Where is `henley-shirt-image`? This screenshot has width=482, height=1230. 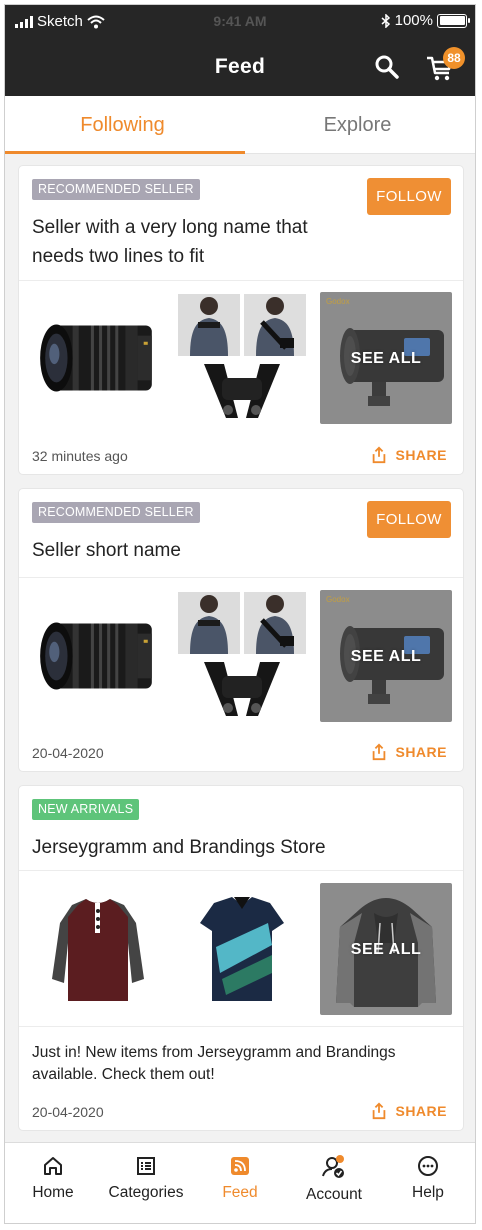 henley-shirt-image is located at coordinates (98, 949).